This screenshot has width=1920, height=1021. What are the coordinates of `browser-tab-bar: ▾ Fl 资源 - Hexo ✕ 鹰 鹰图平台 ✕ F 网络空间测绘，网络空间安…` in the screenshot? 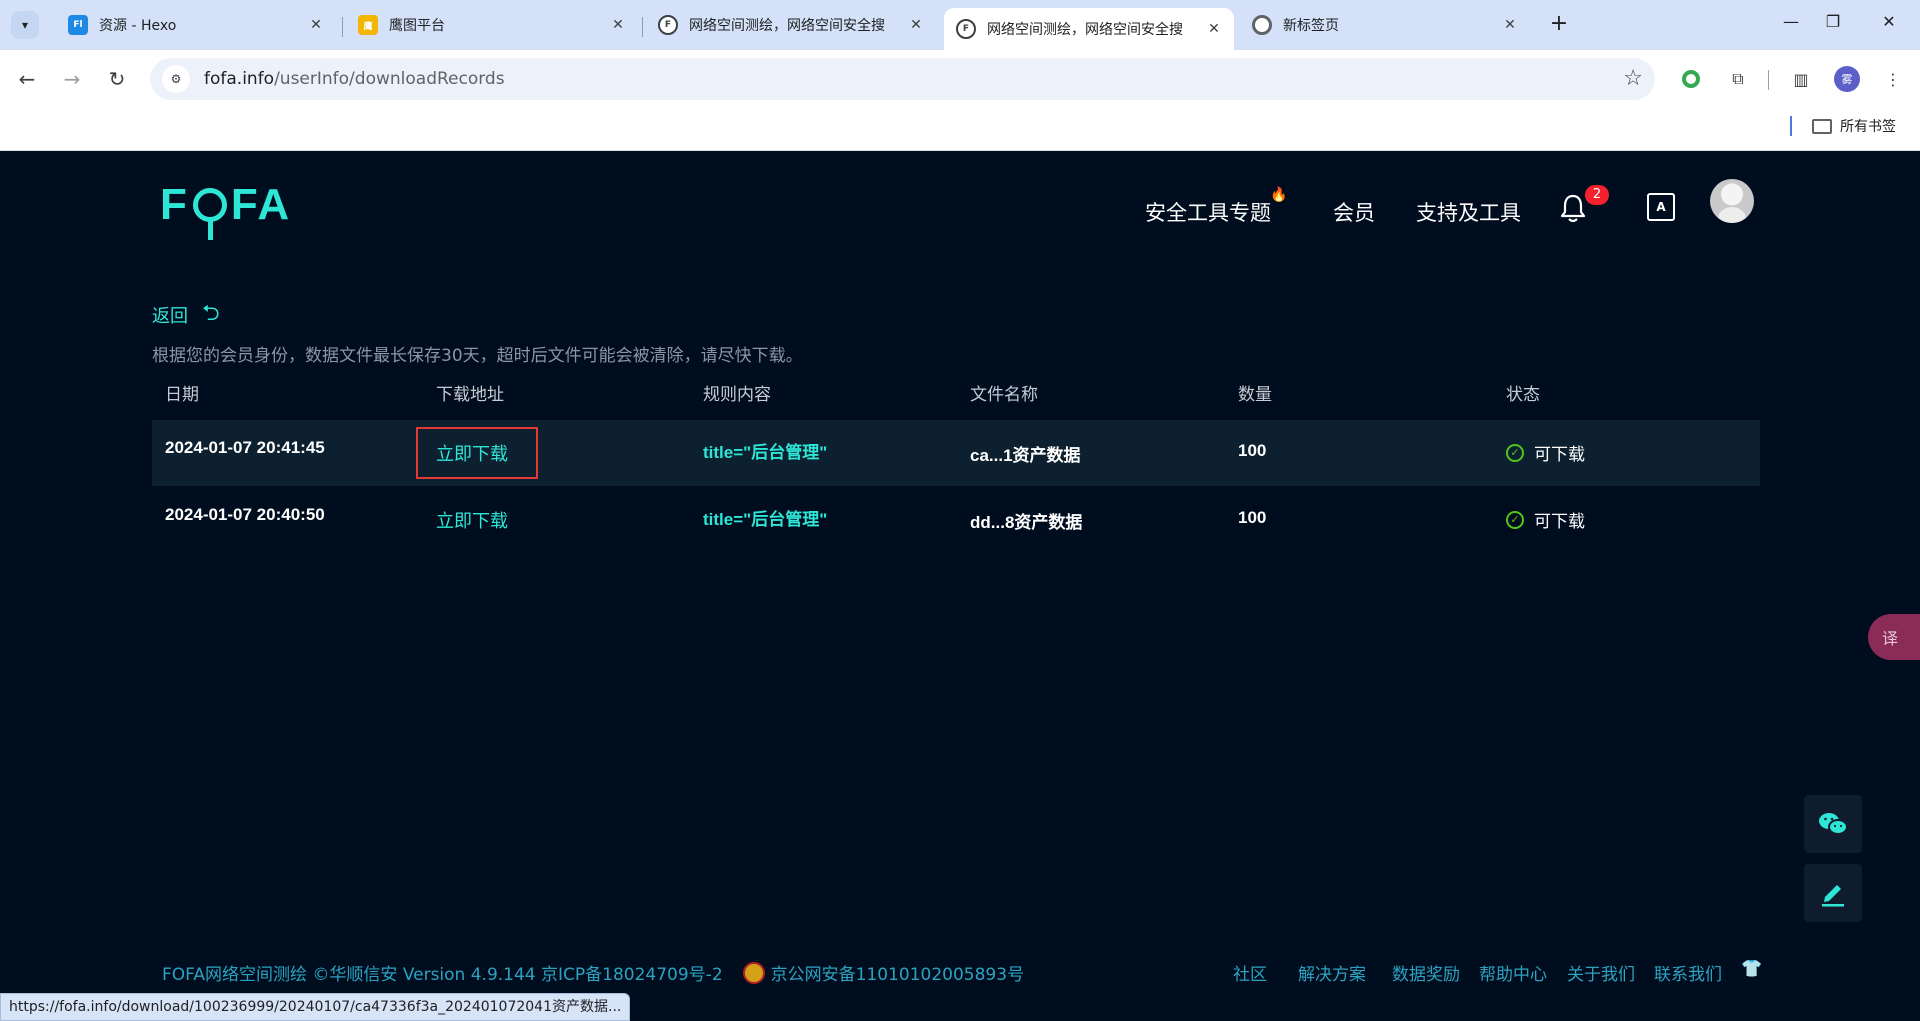 It's located at (960, 25).